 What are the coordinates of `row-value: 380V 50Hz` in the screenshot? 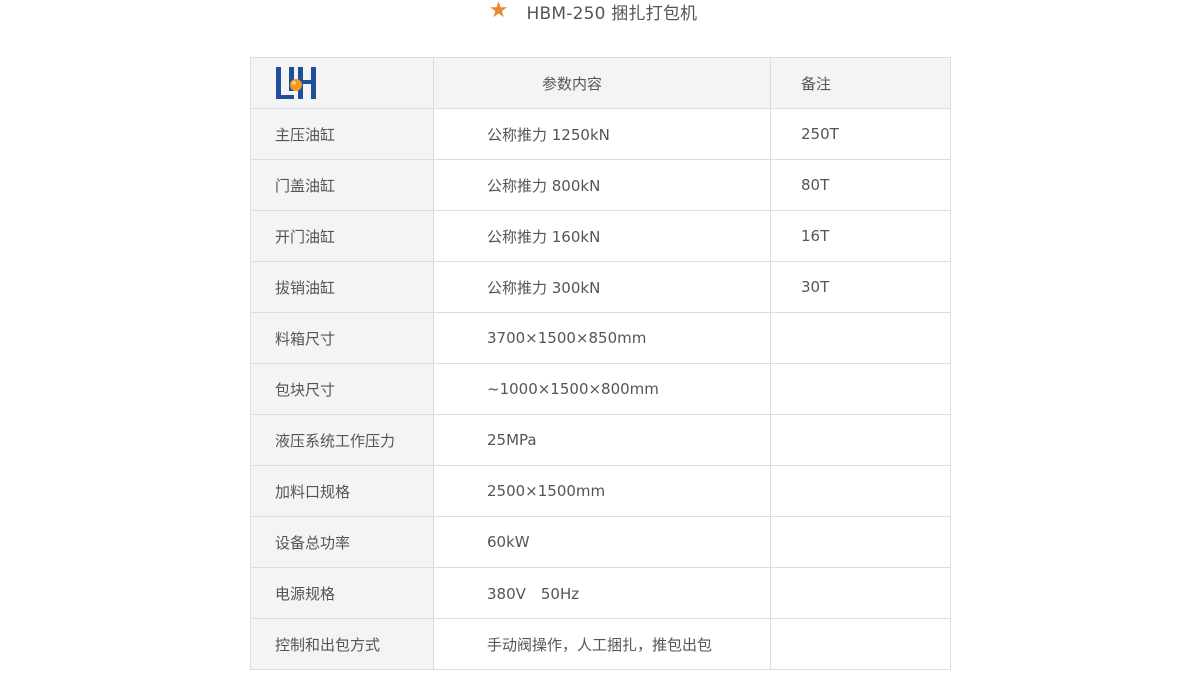 It's located at (602, 593).